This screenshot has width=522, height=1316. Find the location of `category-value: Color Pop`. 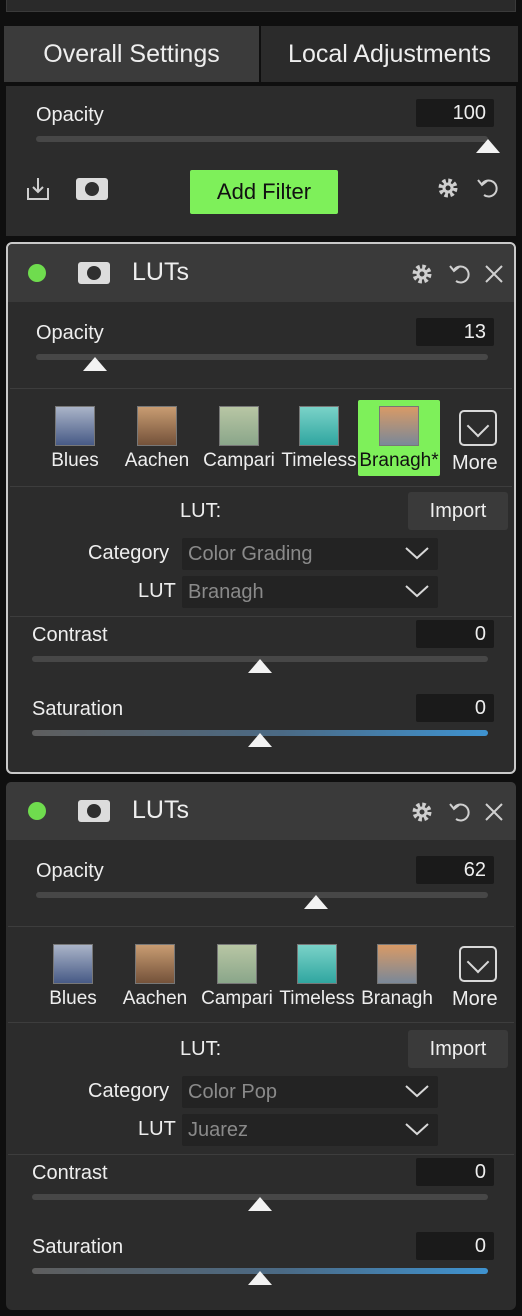

category-value: Color Pop is located at coordinates (232, 1092).